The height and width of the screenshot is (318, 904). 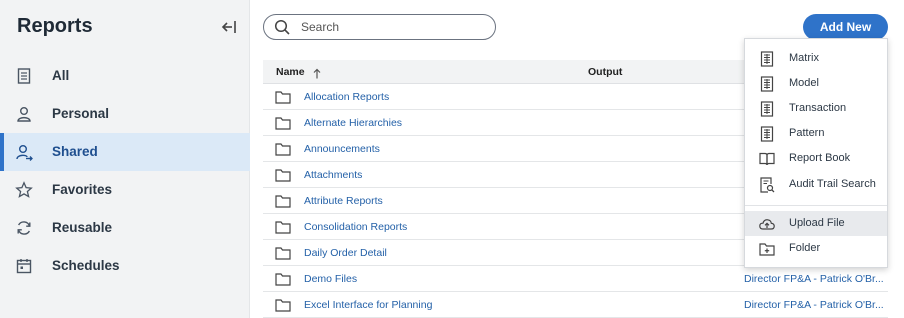 What do you see at coordinates (832, 184) in the screenshot?
I see `menu-item-label: Audit Trail Search` at bounding box center [832, 184].